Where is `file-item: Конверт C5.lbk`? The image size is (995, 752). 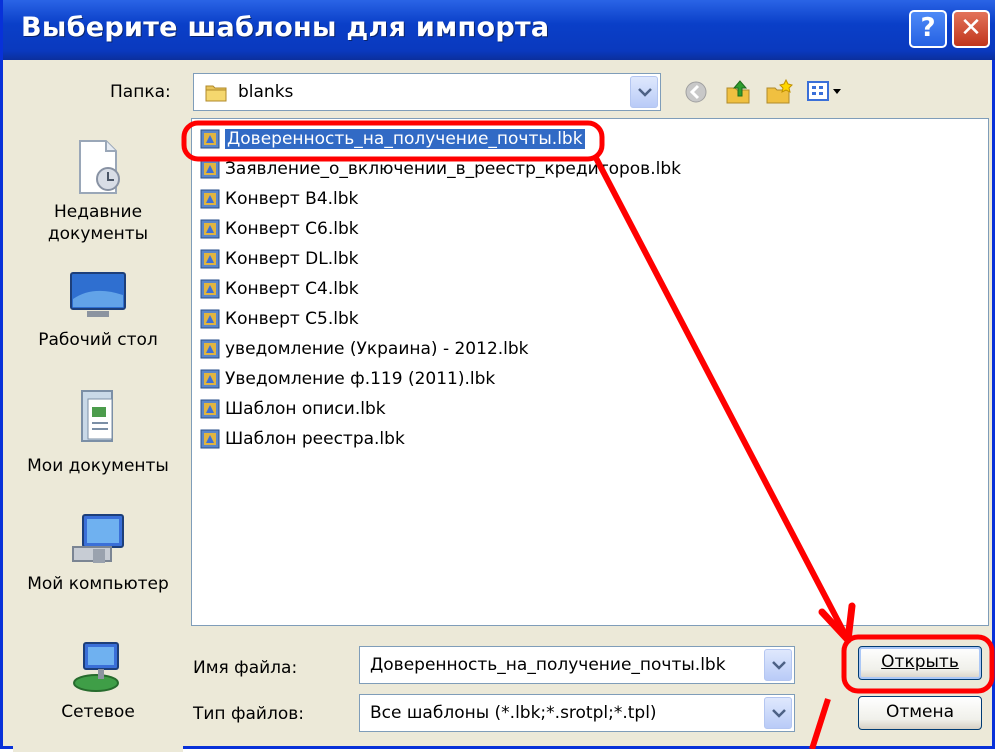 file-item: Конверт C5.lbk is located at coordinates (279, 319).